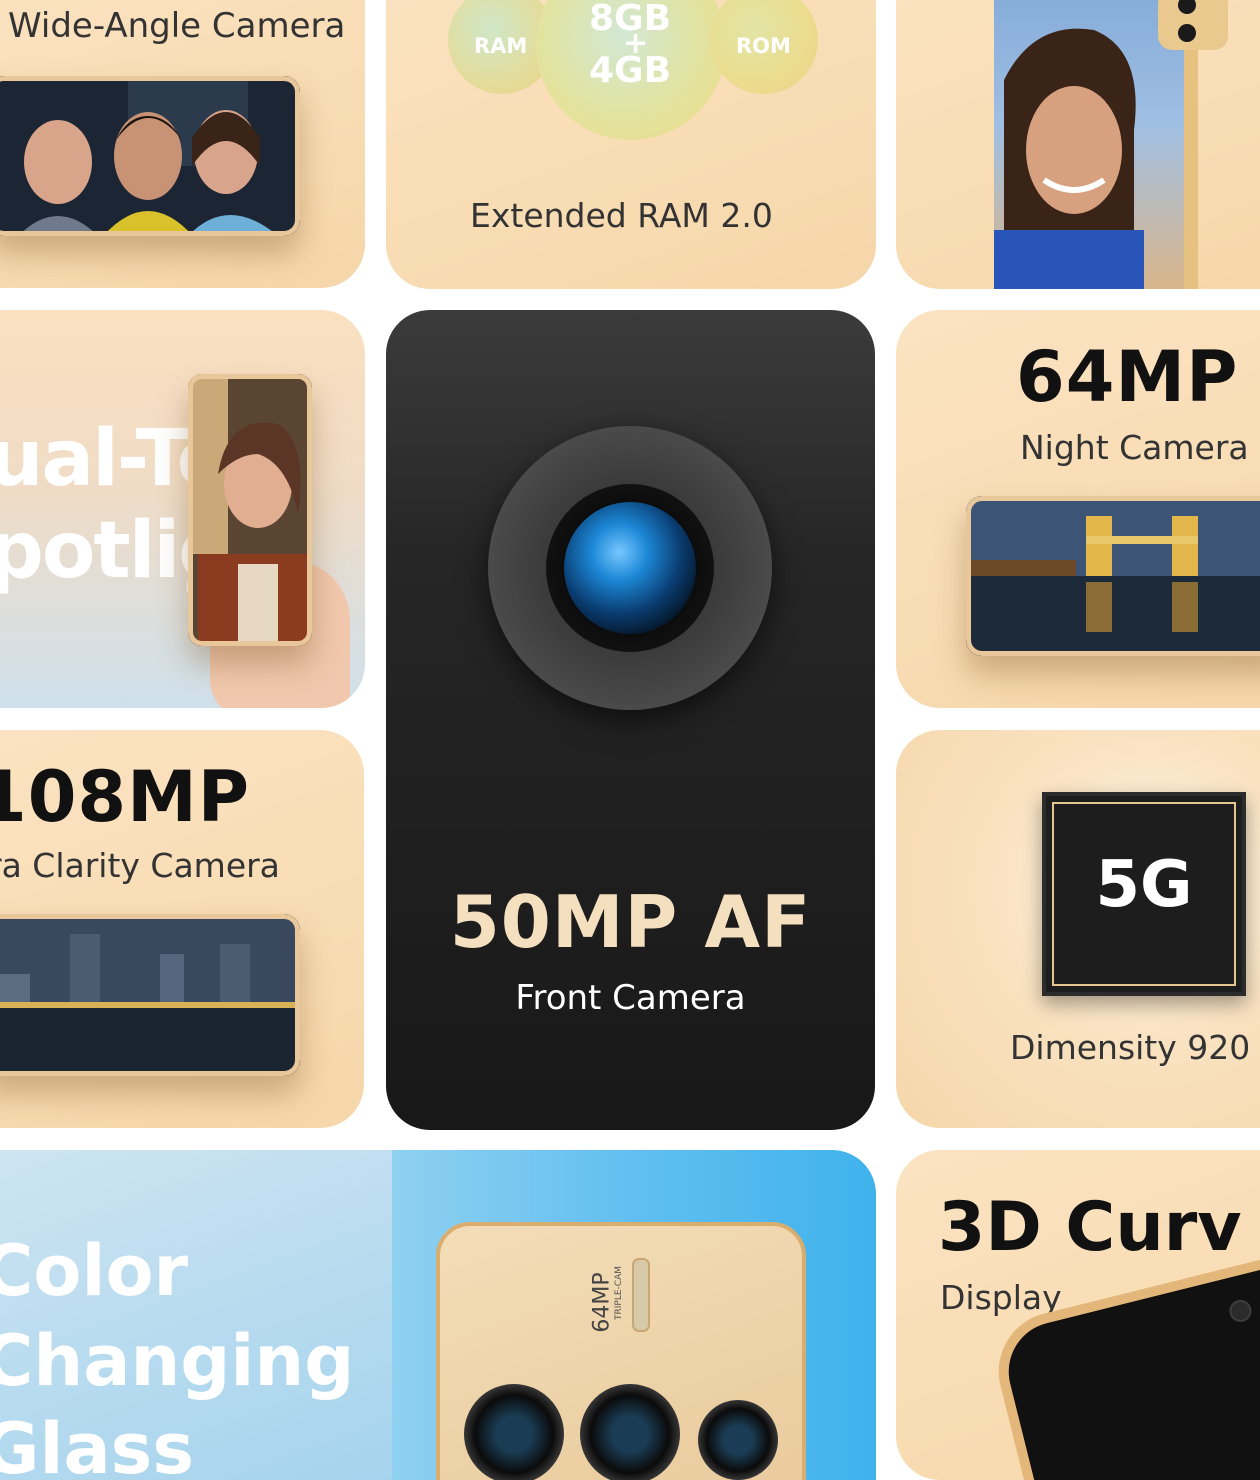 The width and height of the screenshot is (1260, 1480). I want to click on selfie-woman-image, so click(1069, 158).